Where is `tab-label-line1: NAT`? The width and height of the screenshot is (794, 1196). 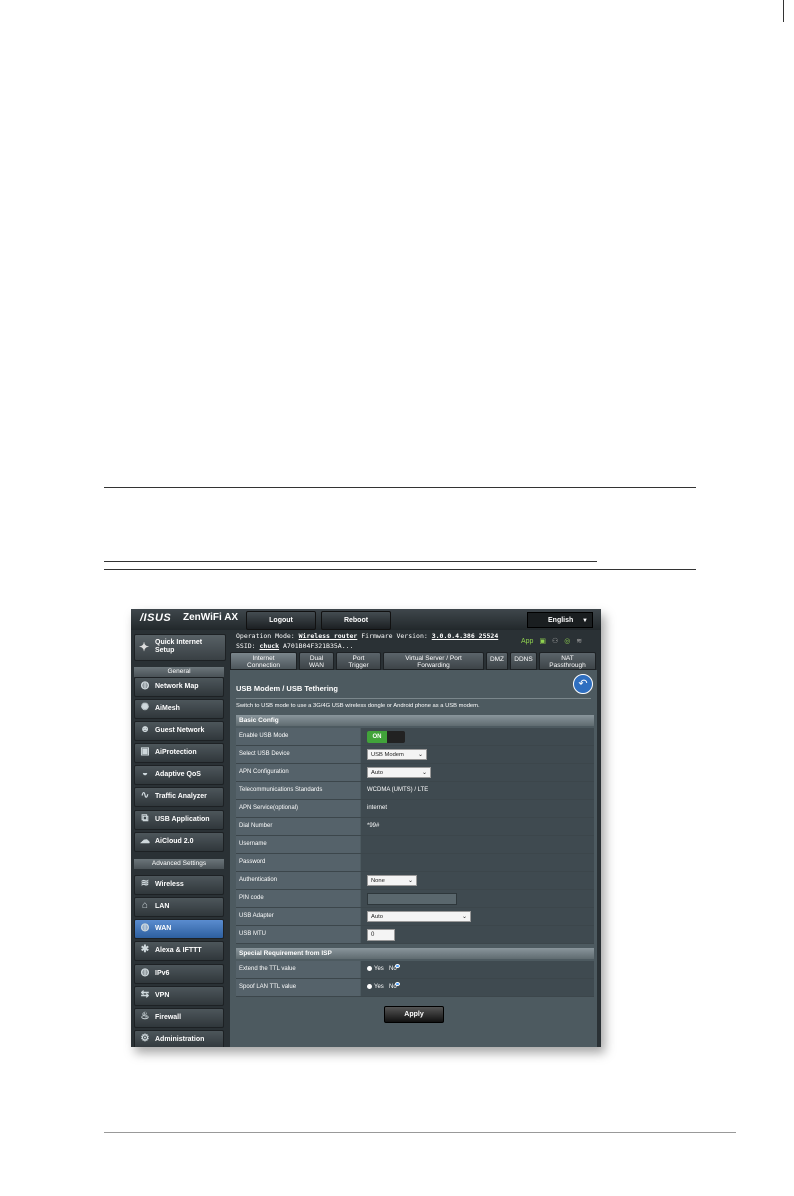 tab-label-line1: NAT is located at coordinates (567, 658).